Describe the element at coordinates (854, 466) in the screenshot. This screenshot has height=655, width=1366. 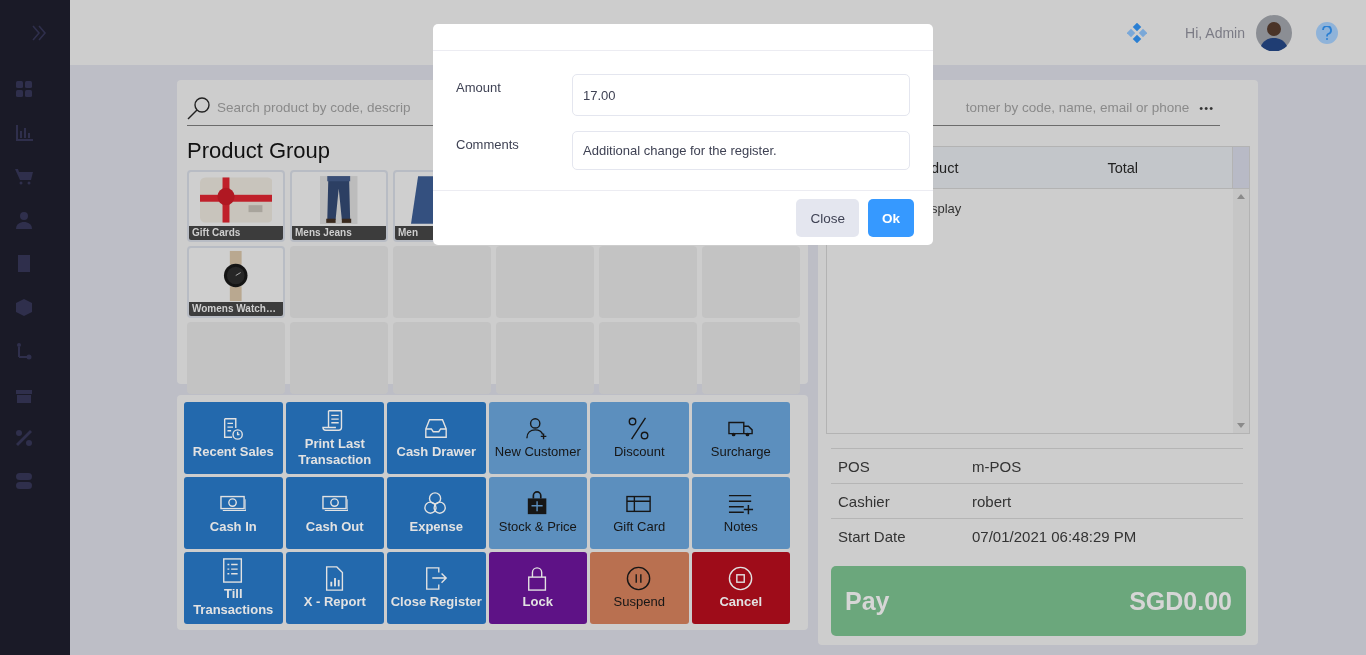
I see `info-label: POS` at that location.